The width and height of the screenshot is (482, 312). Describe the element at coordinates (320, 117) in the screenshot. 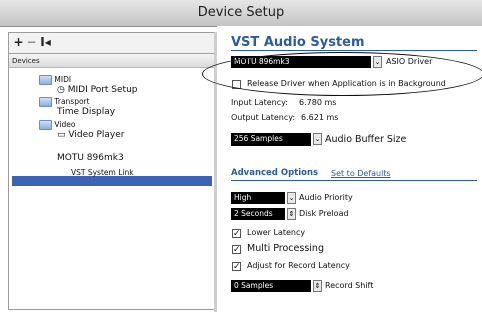

I see `output-latency-value: 6.621 ms` at that location.